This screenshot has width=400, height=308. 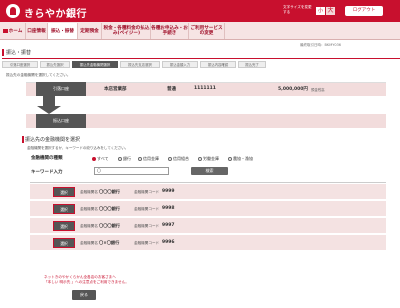 I want to click on radio-bank: 銀行, so click(x=124, y=159).